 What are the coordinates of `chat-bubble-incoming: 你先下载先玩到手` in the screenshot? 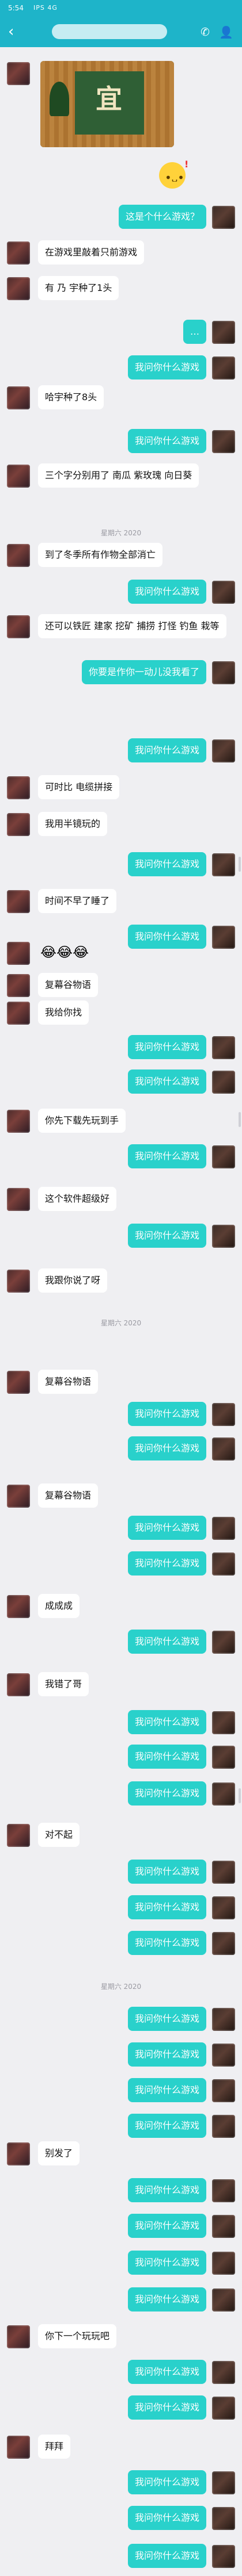 It's located at (82, 1121).